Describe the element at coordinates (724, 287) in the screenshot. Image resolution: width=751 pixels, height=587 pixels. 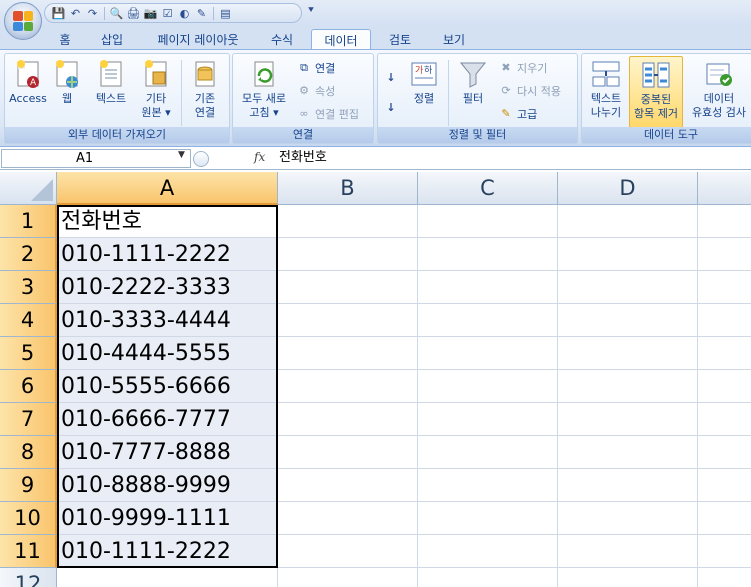
I see `cell-e3` at that location.